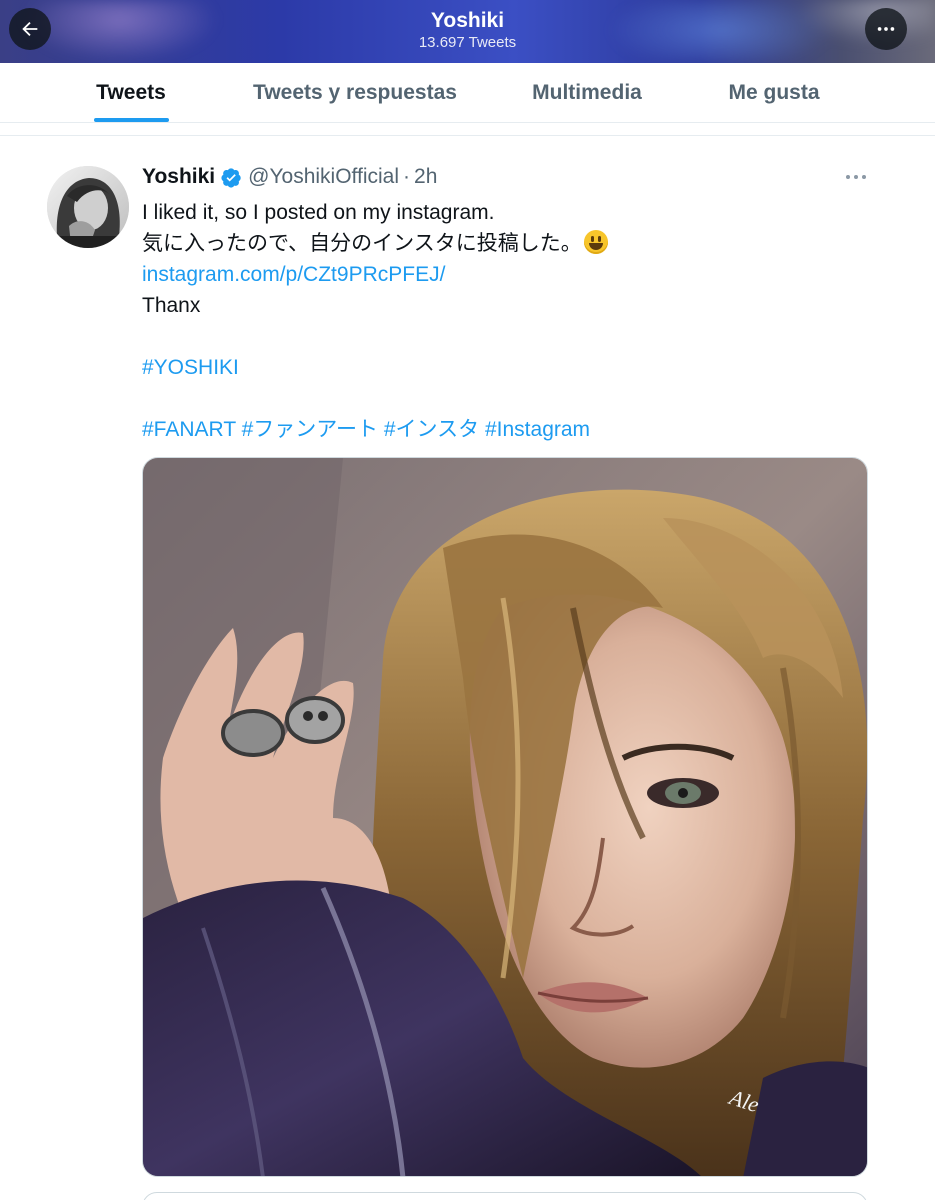 Image resolution: width=935 pixels, height=1200 pixels. I want to click on active-tab-indicator, so click(131, 120).